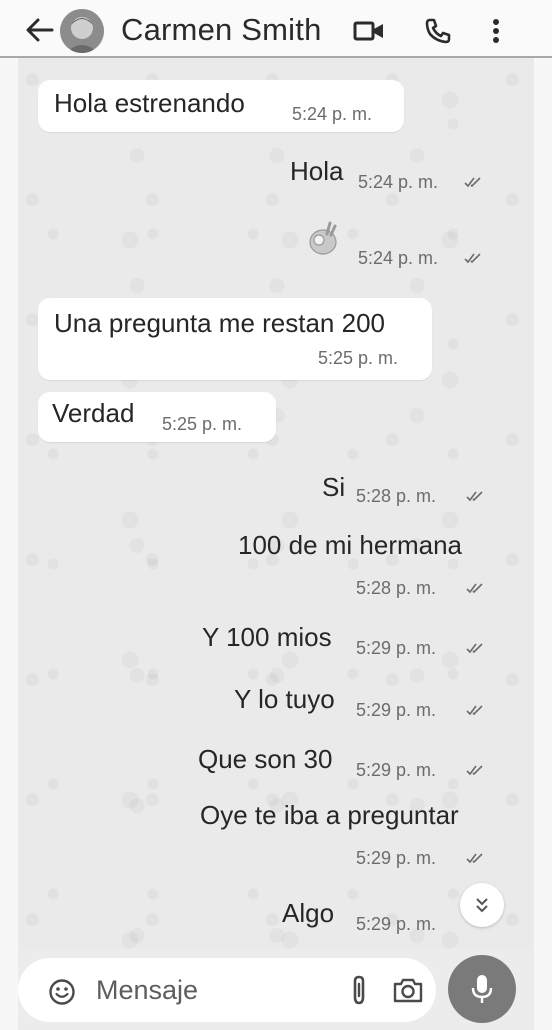 The height and width of the screenshot is (1030, 552). What do you see at coordinates (267, 637) in the screenshot?
I see `message-text: Y 100 mios` at bounding box center [267, 637].